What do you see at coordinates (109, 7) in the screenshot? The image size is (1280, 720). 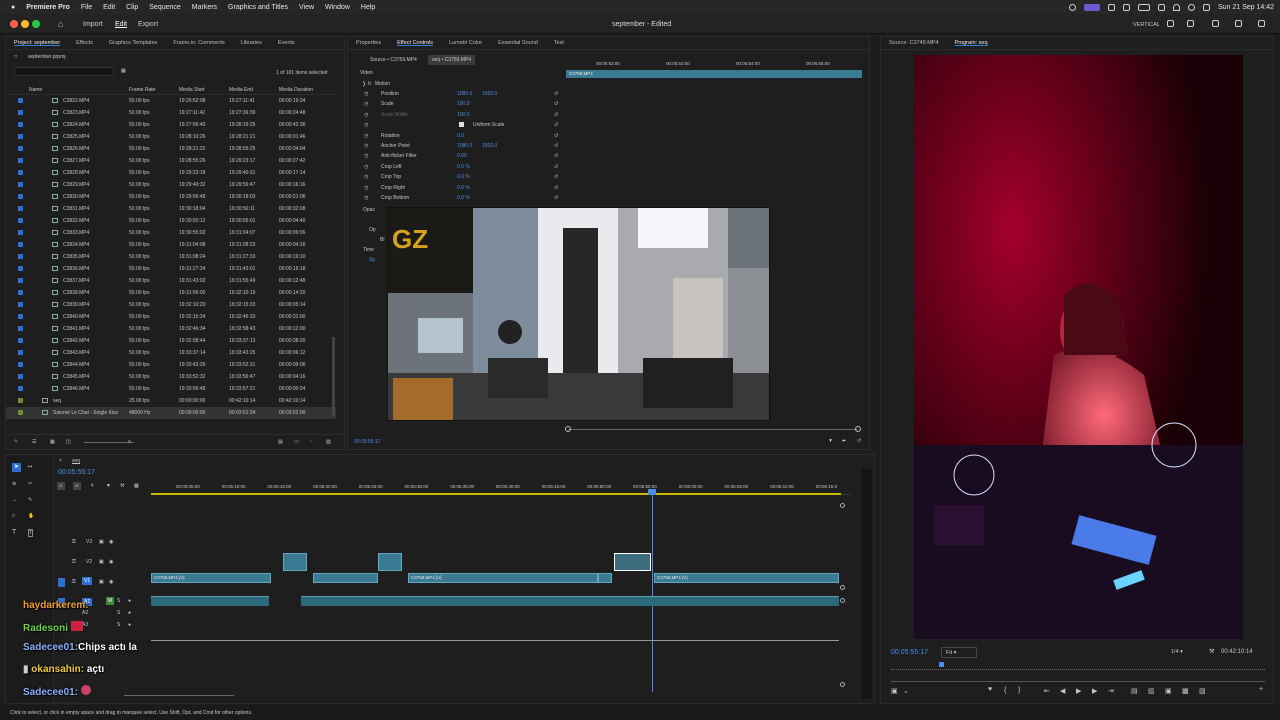 I see `menu-edit: Edit` at bounding box center [109, 7].